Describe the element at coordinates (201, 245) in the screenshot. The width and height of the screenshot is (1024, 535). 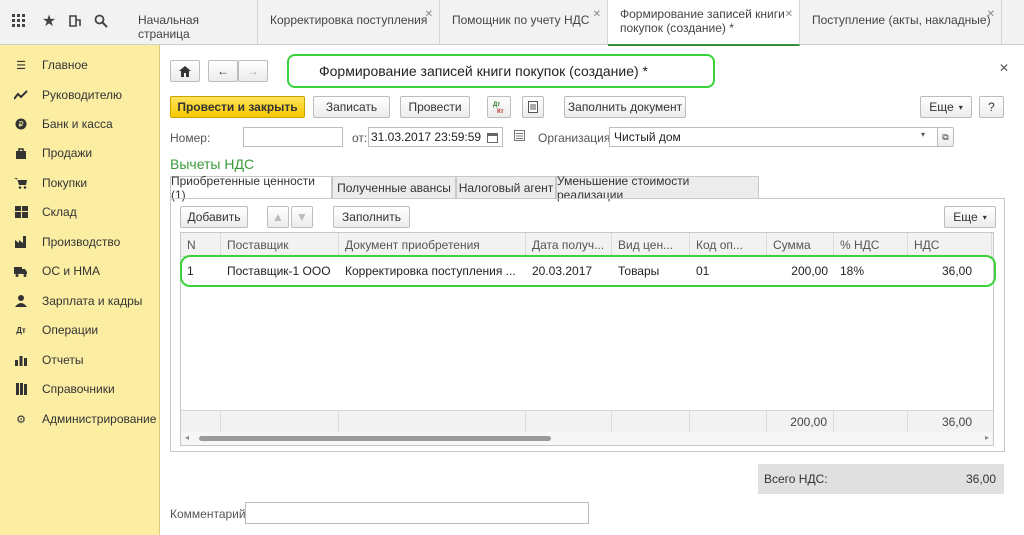
I see `column-header-n: N` at that location.